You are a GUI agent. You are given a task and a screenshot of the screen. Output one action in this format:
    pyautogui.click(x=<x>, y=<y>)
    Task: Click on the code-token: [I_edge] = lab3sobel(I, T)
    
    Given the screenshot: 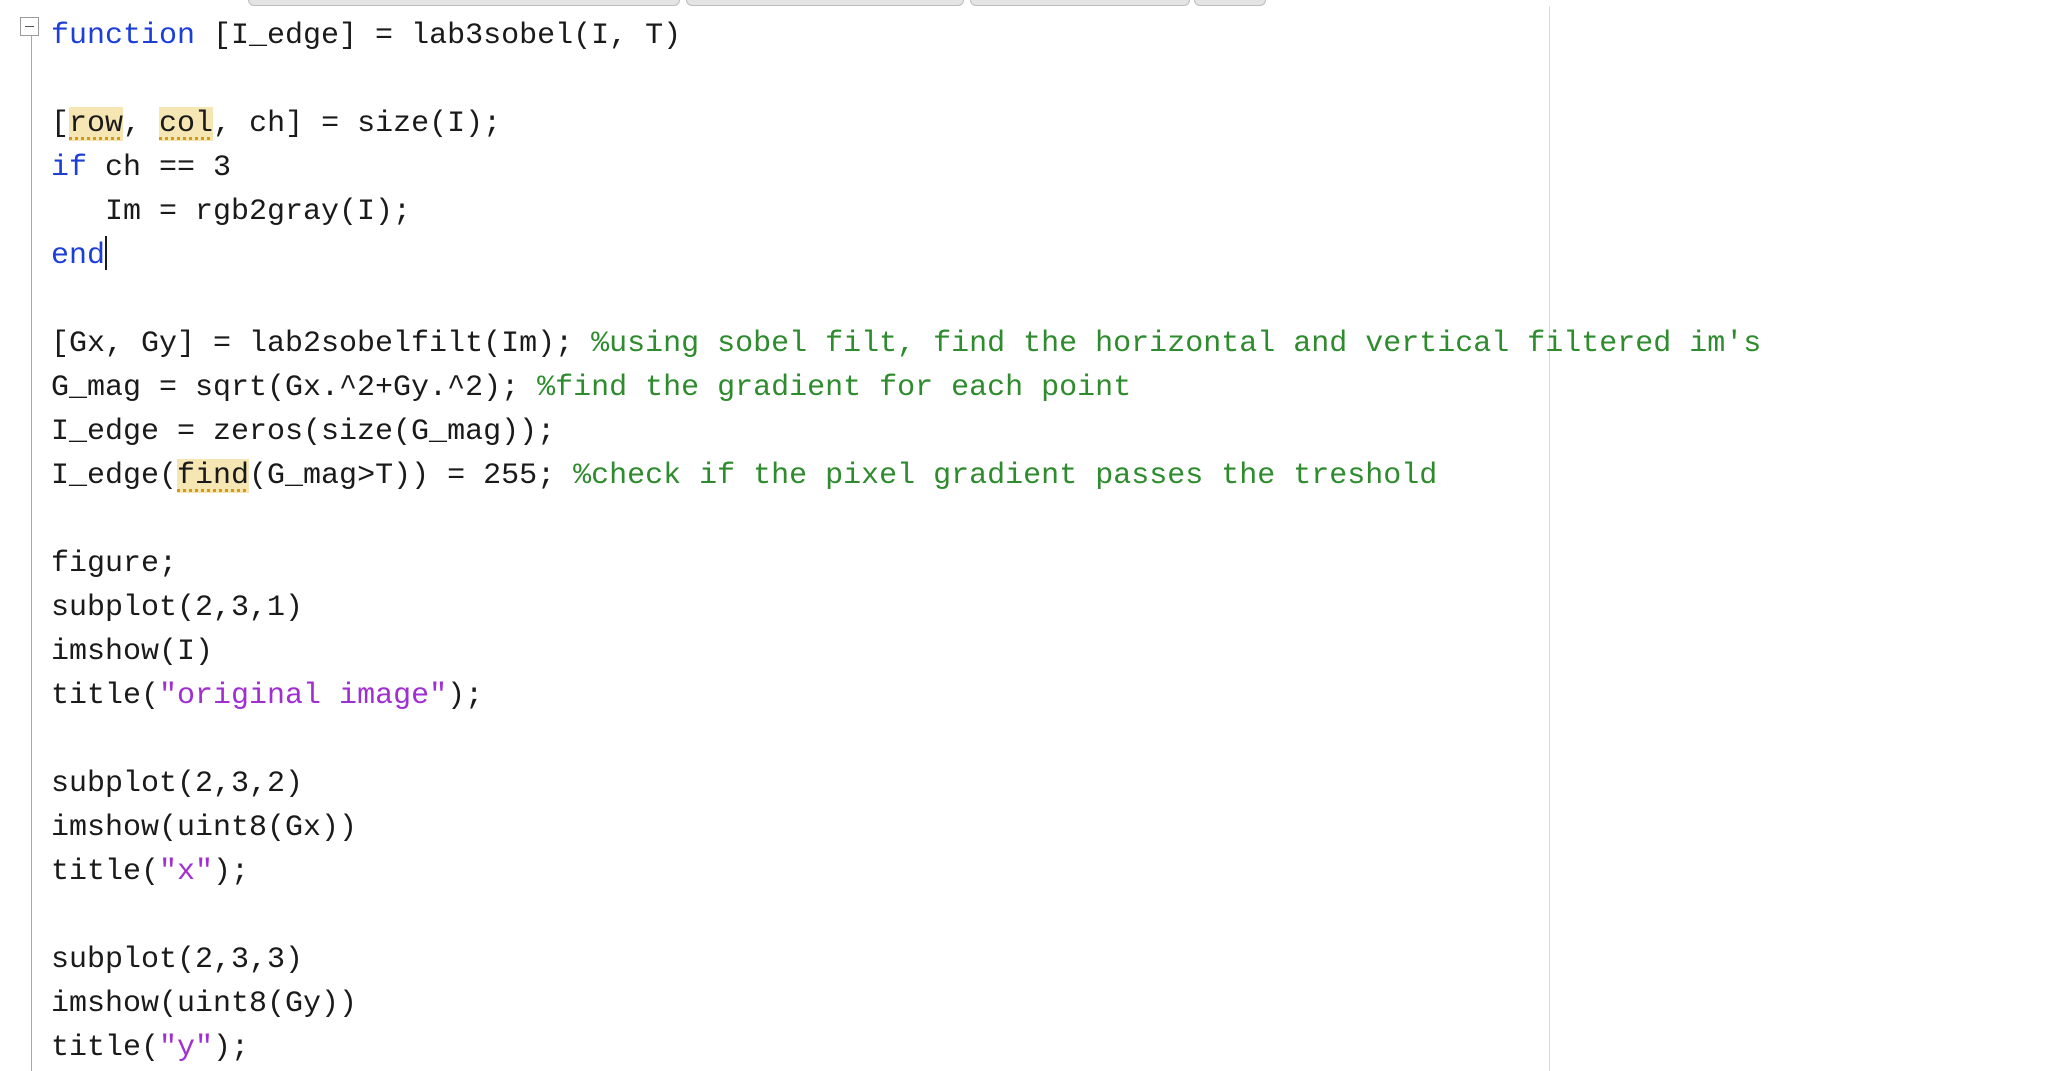 What is the action you would take?
    pyautogui.click(x=438, y=36)
    